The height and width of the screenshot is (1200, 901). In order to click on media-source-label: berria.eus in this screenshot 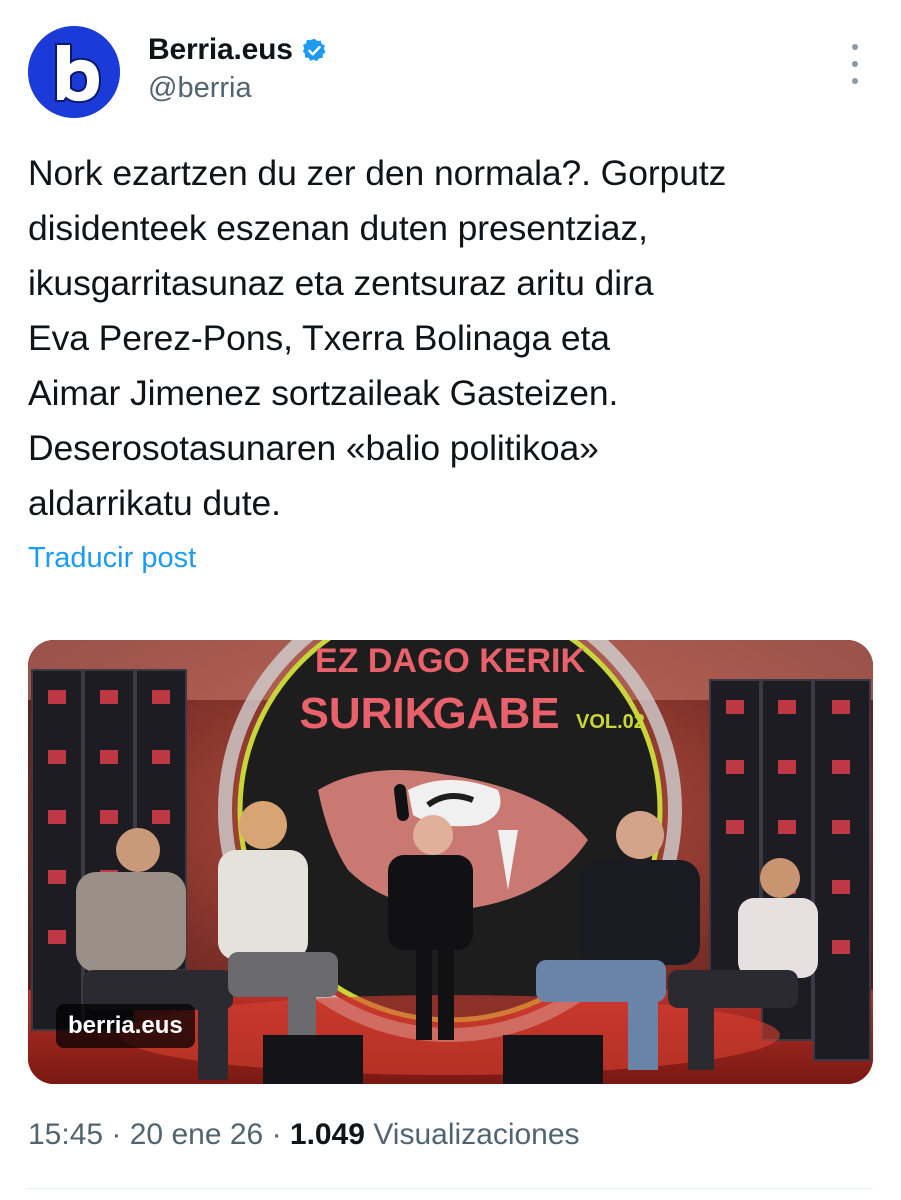, I will do `click(125, 1026)`.